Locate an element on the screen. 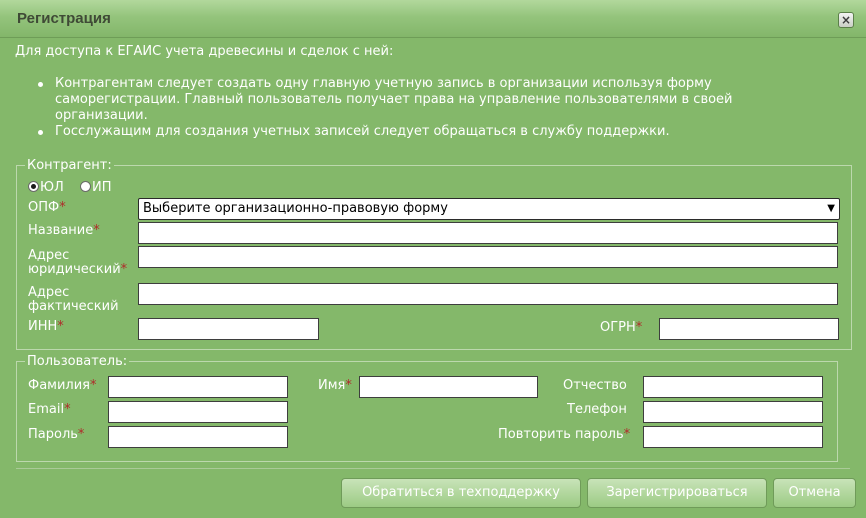 The image size is (866, 518). dialog-titlebar: Регистрация × is located at coordinates (433, 19).